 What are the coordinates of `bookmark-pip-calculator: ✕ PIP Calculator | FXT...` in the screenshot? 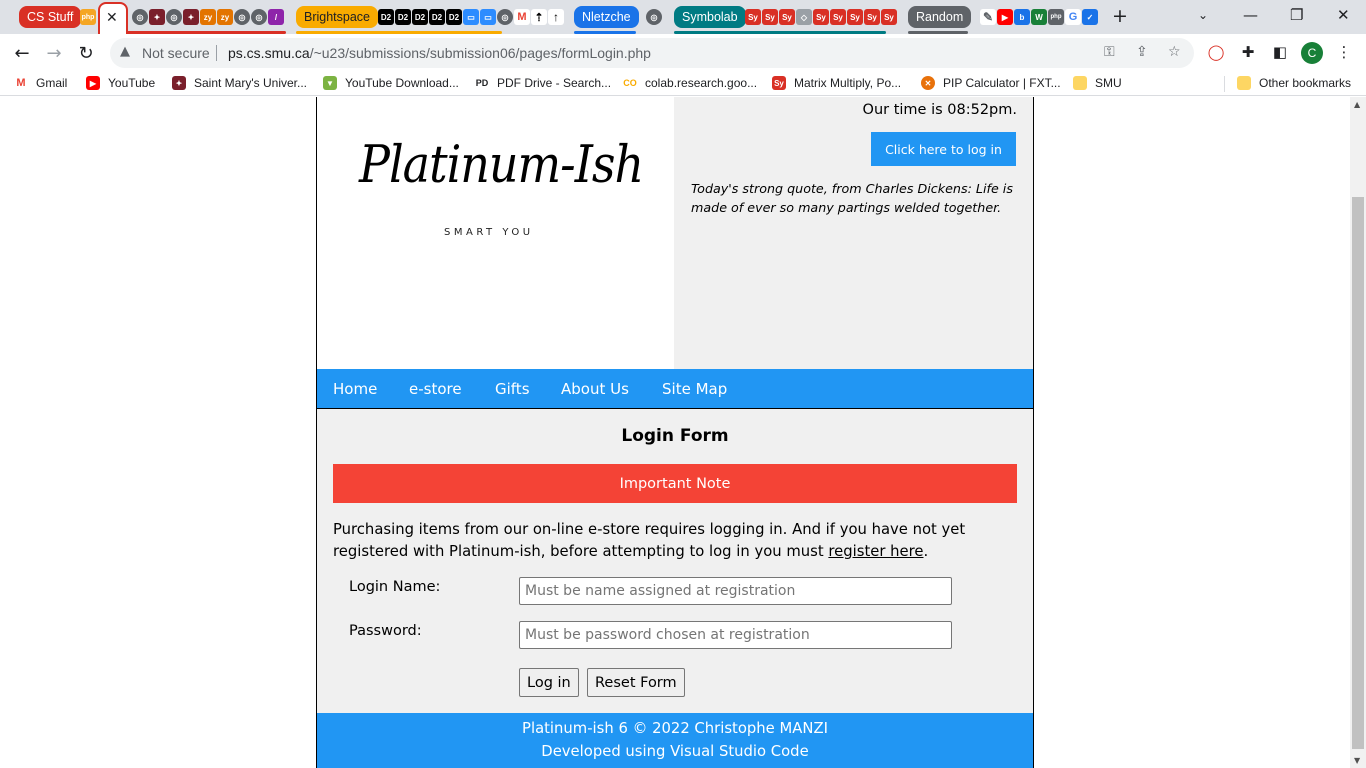 It's located at (991, 83).